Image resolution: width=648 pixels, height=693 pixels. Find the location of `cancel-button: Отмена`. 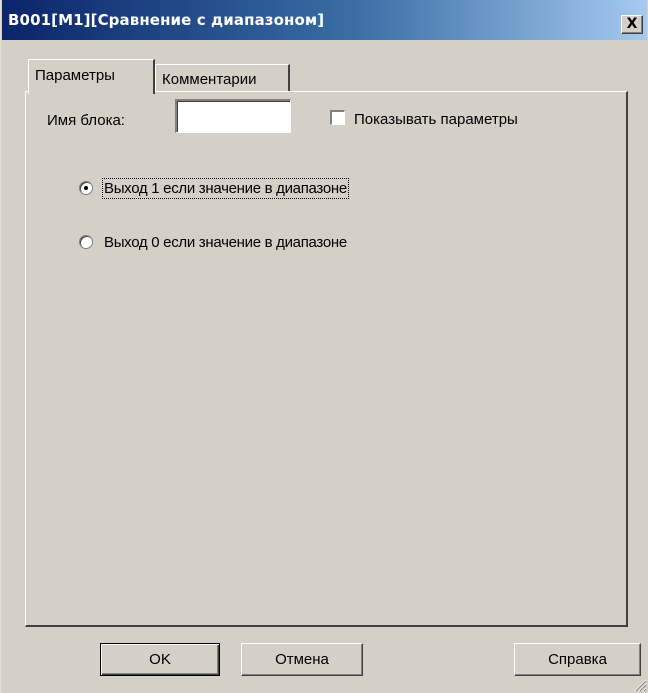

cancel-button: Отмена is located at coordinates (302, 659).